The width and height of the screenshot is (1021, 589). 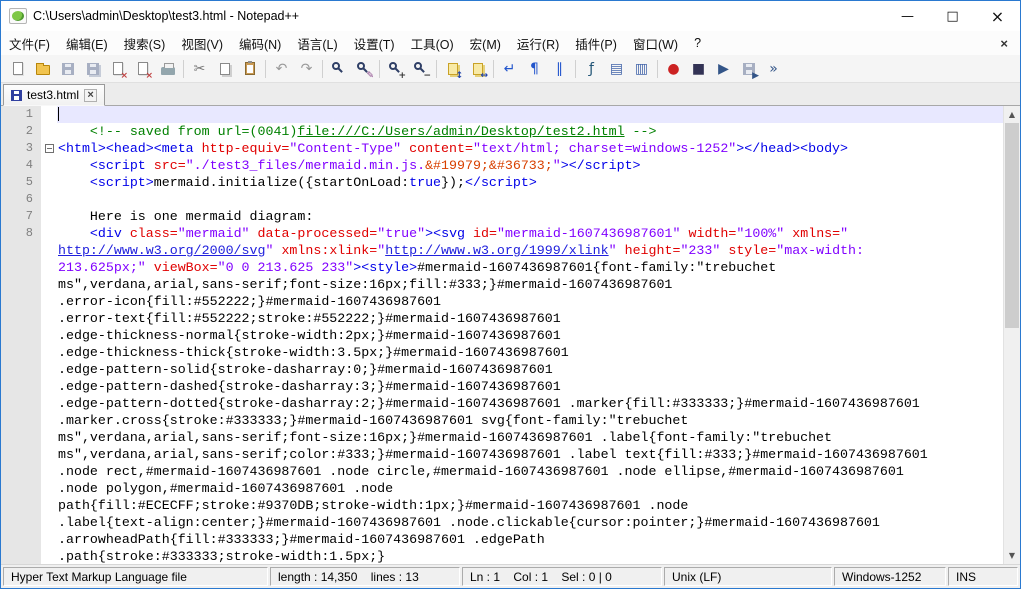 What do you see at coordinates (91, 95) in the screenshot?
I see `tab-close-icon: ×` at bounding box center [91, 95].